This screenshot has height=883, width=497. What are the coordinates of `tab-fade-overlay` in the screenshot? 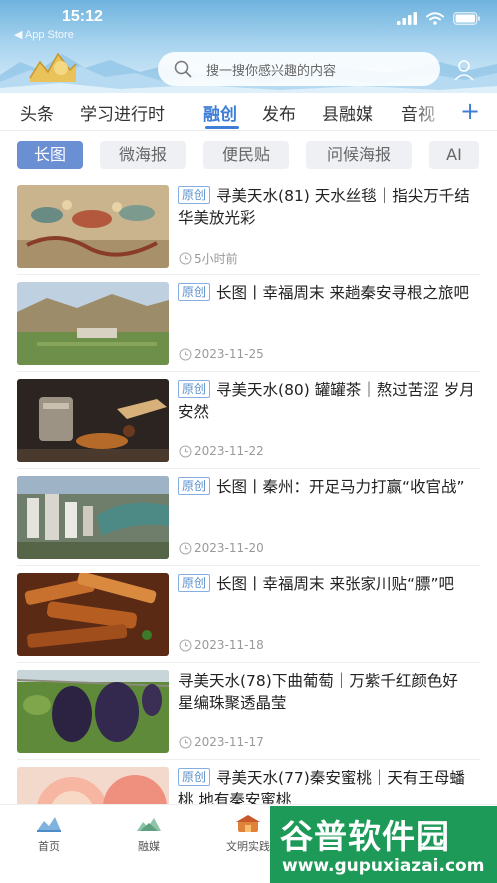 It's located at (434, 111).